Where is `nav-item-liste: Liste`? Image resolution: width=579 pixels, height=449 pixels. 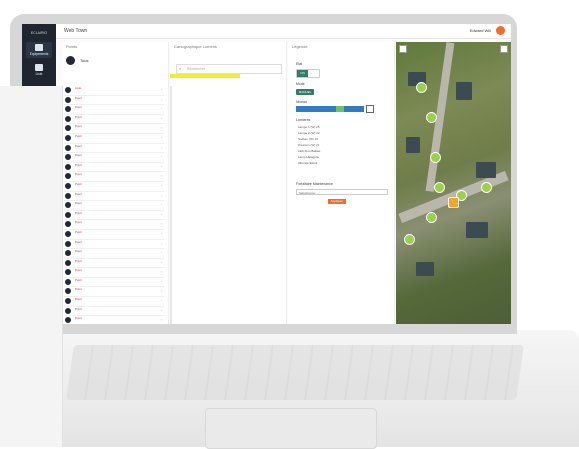 nav-item-liste: Liste is located at coordinates (39, 70).